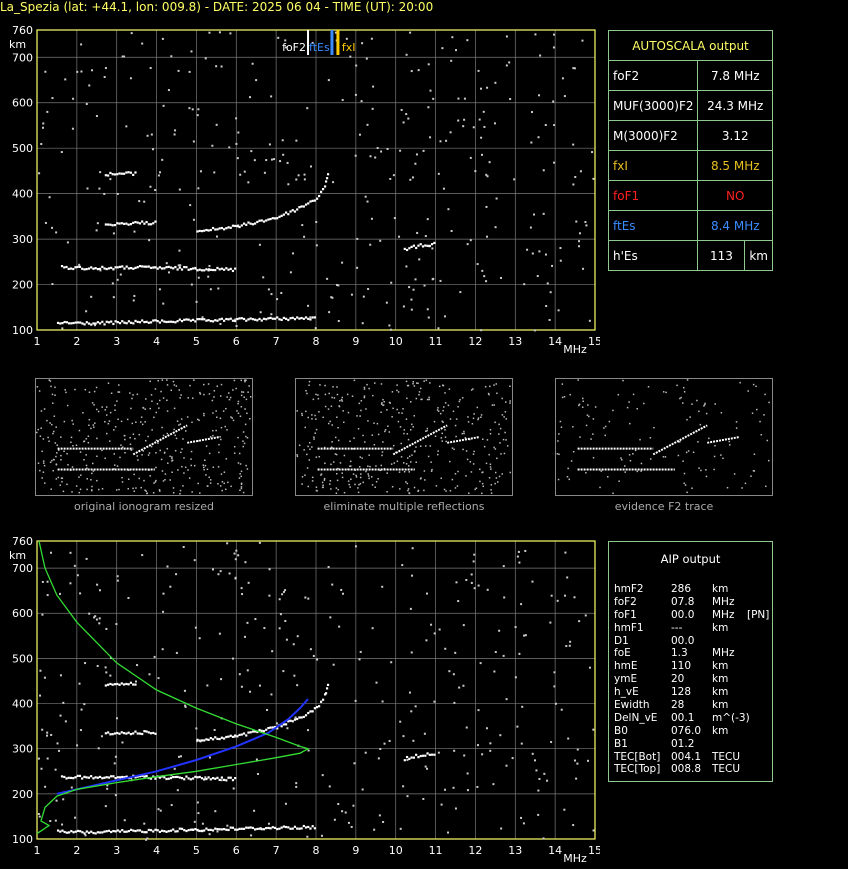 The height and width of the screenshot is (869, 848). I want to click on aip-label: Ewidth, so click(632, 705).